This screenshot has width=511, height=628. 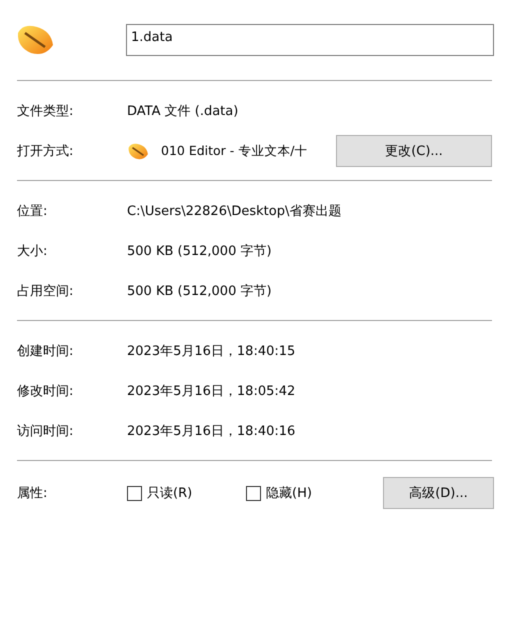 What do you see at coordinates (169, 493) in the screenshot?
I see `checkbox-label: 只读(R)` at bounding box center [169, 493].